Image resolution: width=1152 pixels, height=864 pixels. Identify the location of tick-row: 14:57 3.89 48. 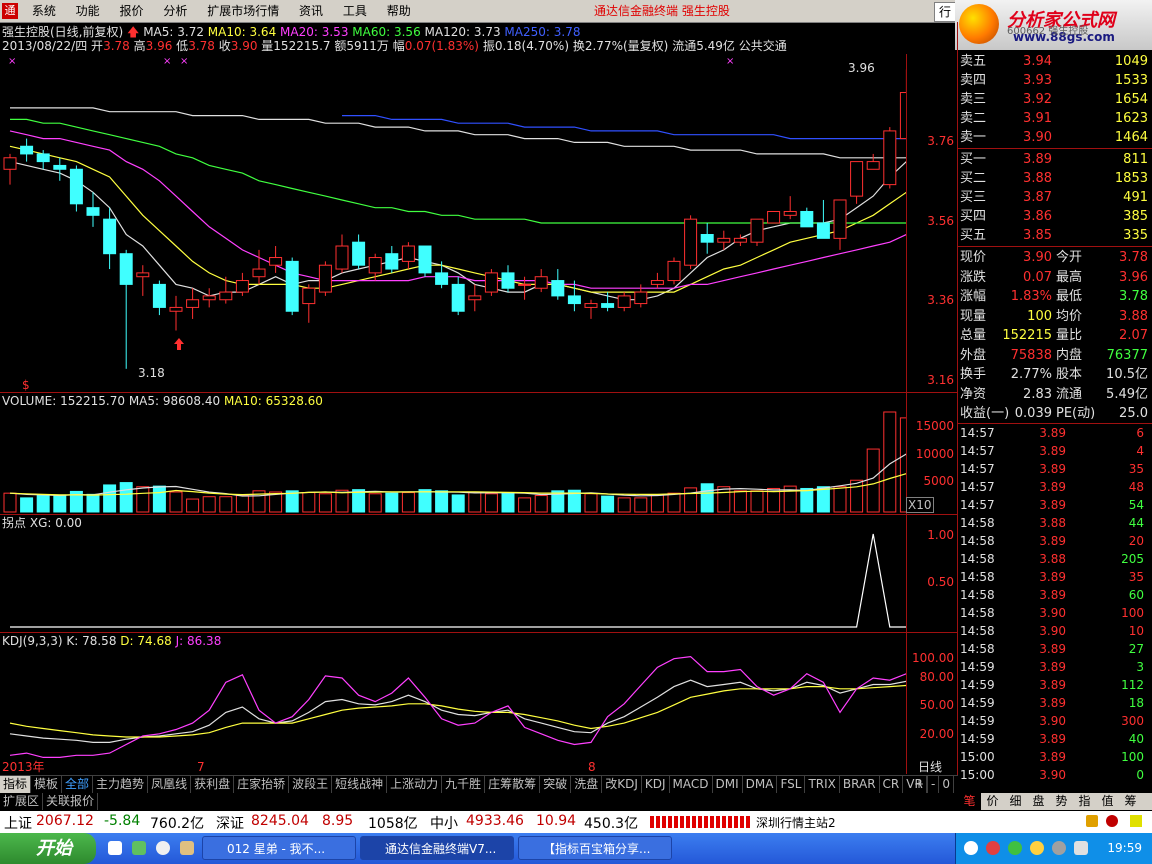
(1055, 487).